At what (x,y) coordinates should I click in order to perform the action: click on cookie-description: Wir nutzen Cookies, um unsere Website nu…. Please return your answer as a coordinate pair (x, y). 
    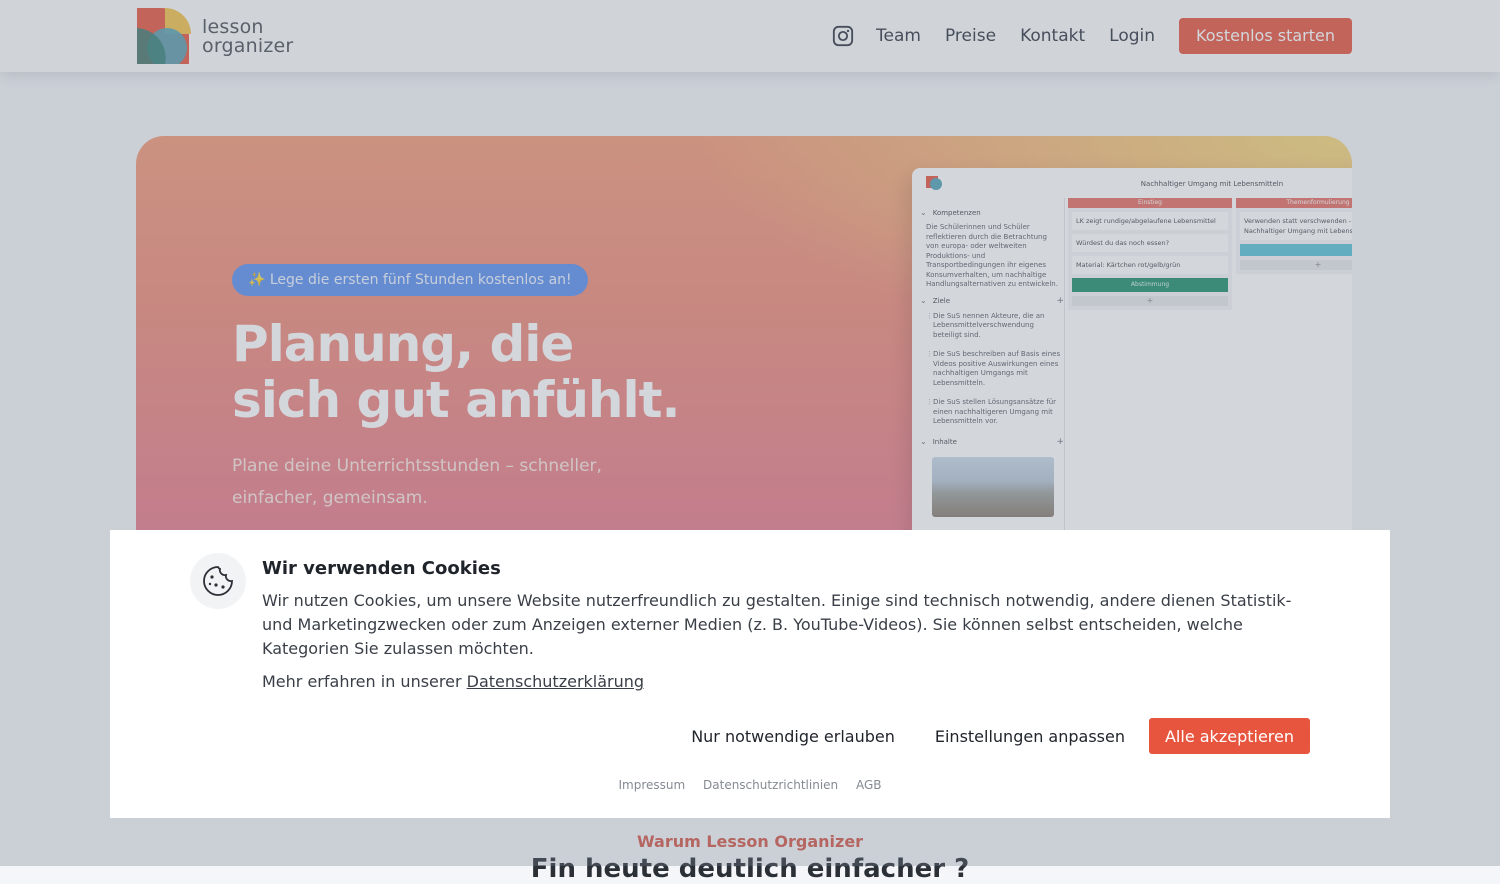
    Looking at the image, I should click on (777, 624).